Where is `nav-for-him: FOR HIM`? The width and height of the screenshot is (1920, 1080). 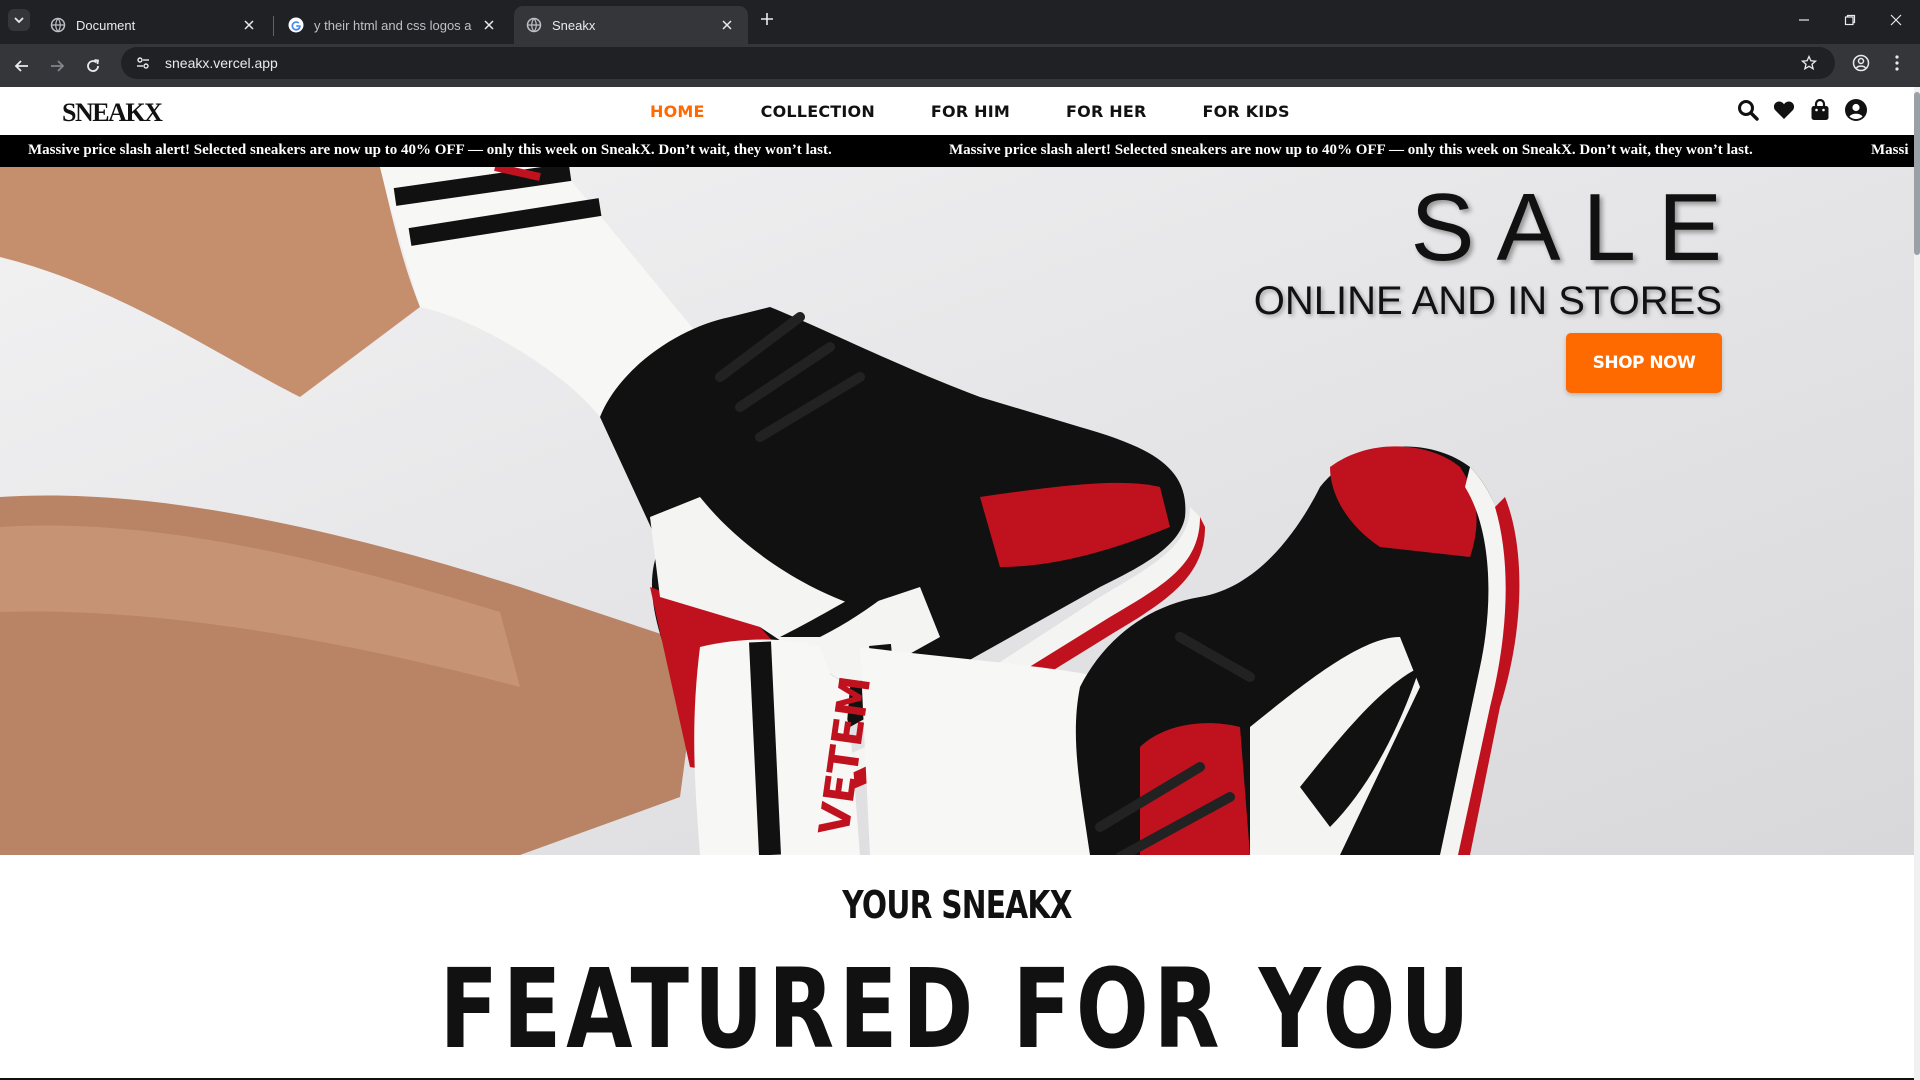
nav-for-him: FOR HIM is located at coordinates (970, 111).